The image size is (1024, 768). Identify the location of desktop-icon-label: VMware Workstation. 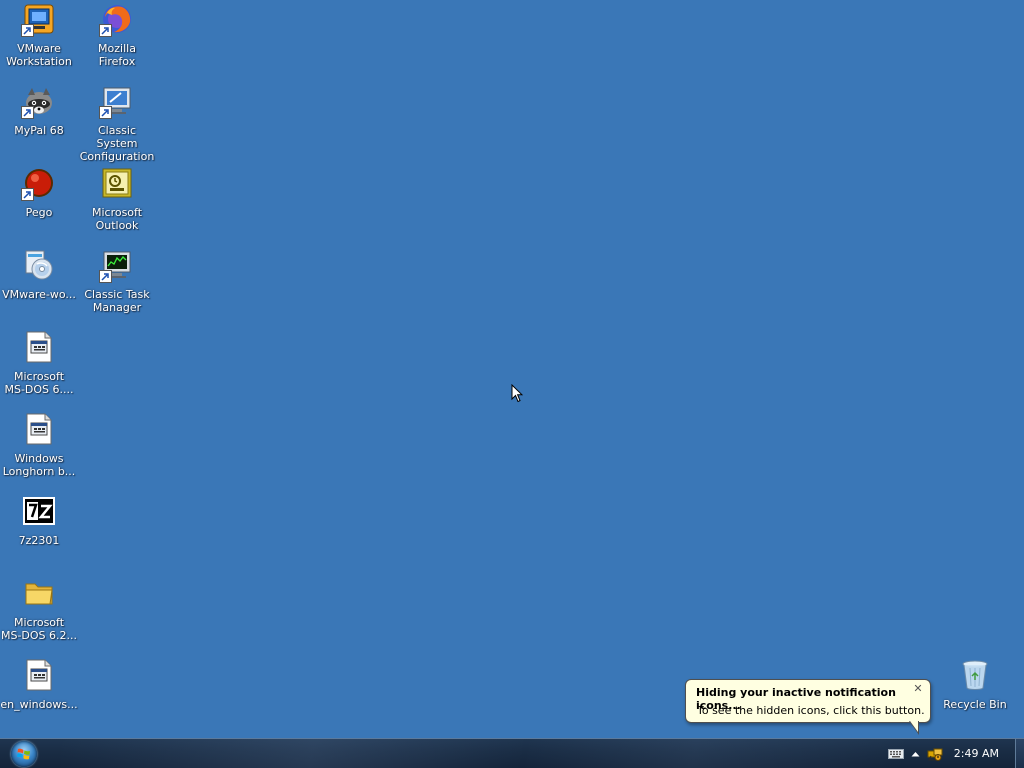
(39, 55).